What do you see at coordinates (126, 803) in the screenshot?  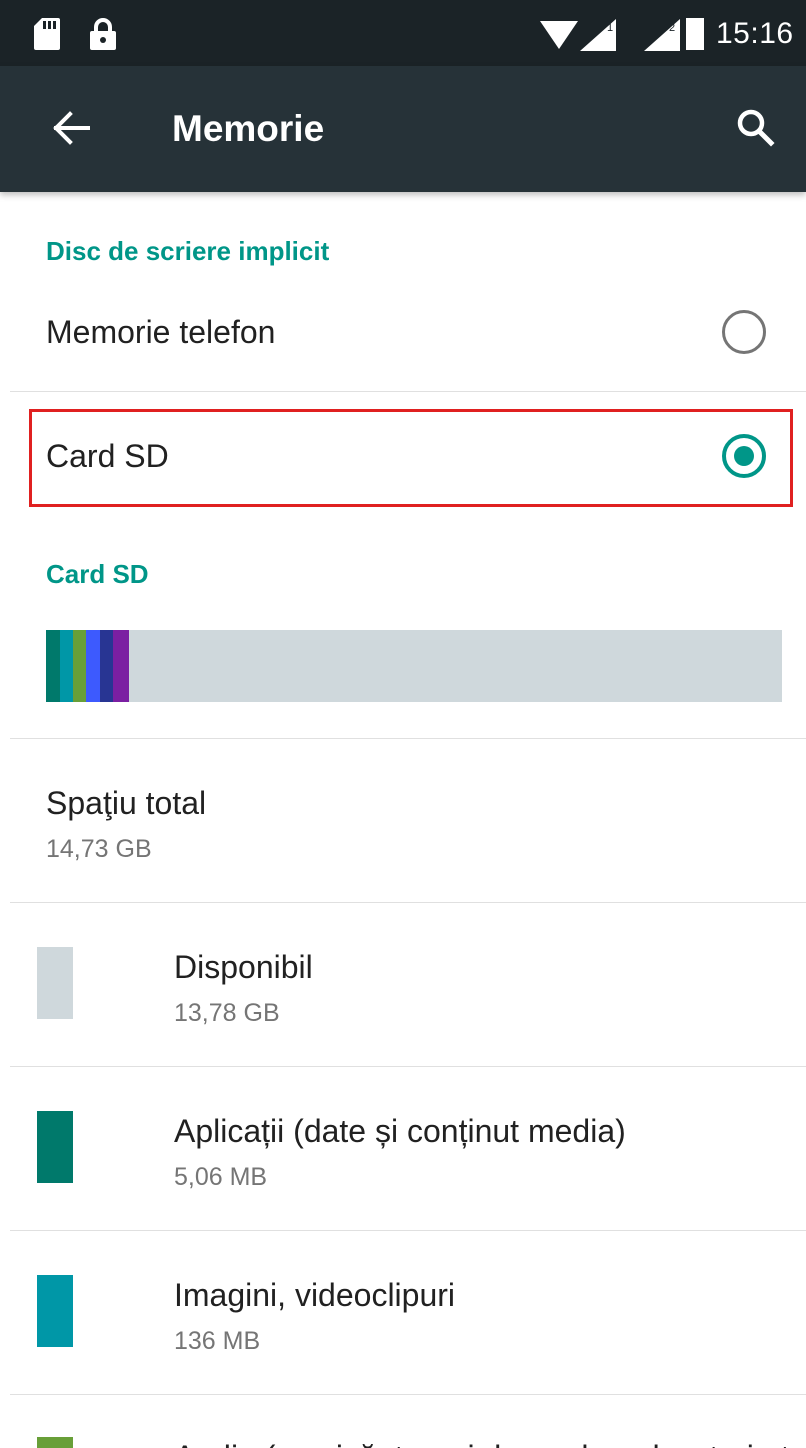 I see `total-space-label: Spaţiu total` at bounding box center [126, 803].